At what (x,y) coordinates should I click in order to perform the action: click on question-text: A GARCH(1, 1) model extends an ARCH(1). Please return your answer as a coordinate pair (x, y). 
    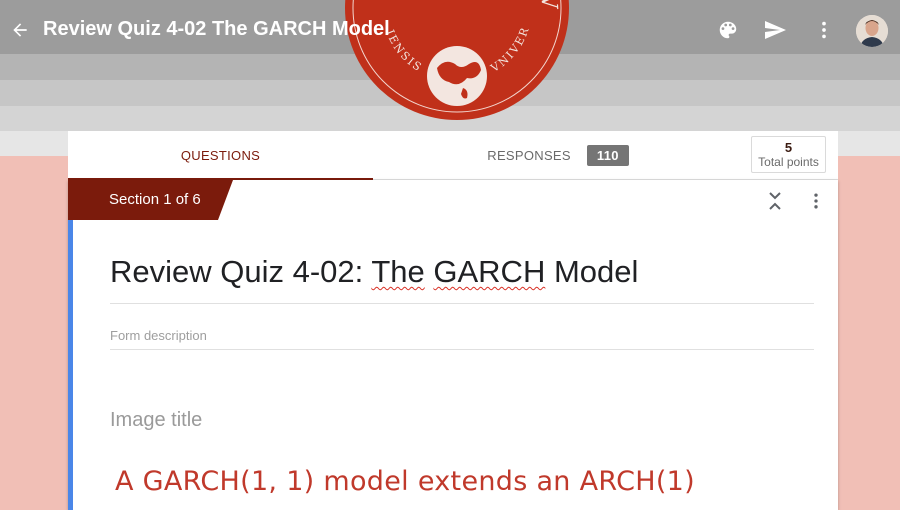
    Looking at the image, I should click on (405, 481).